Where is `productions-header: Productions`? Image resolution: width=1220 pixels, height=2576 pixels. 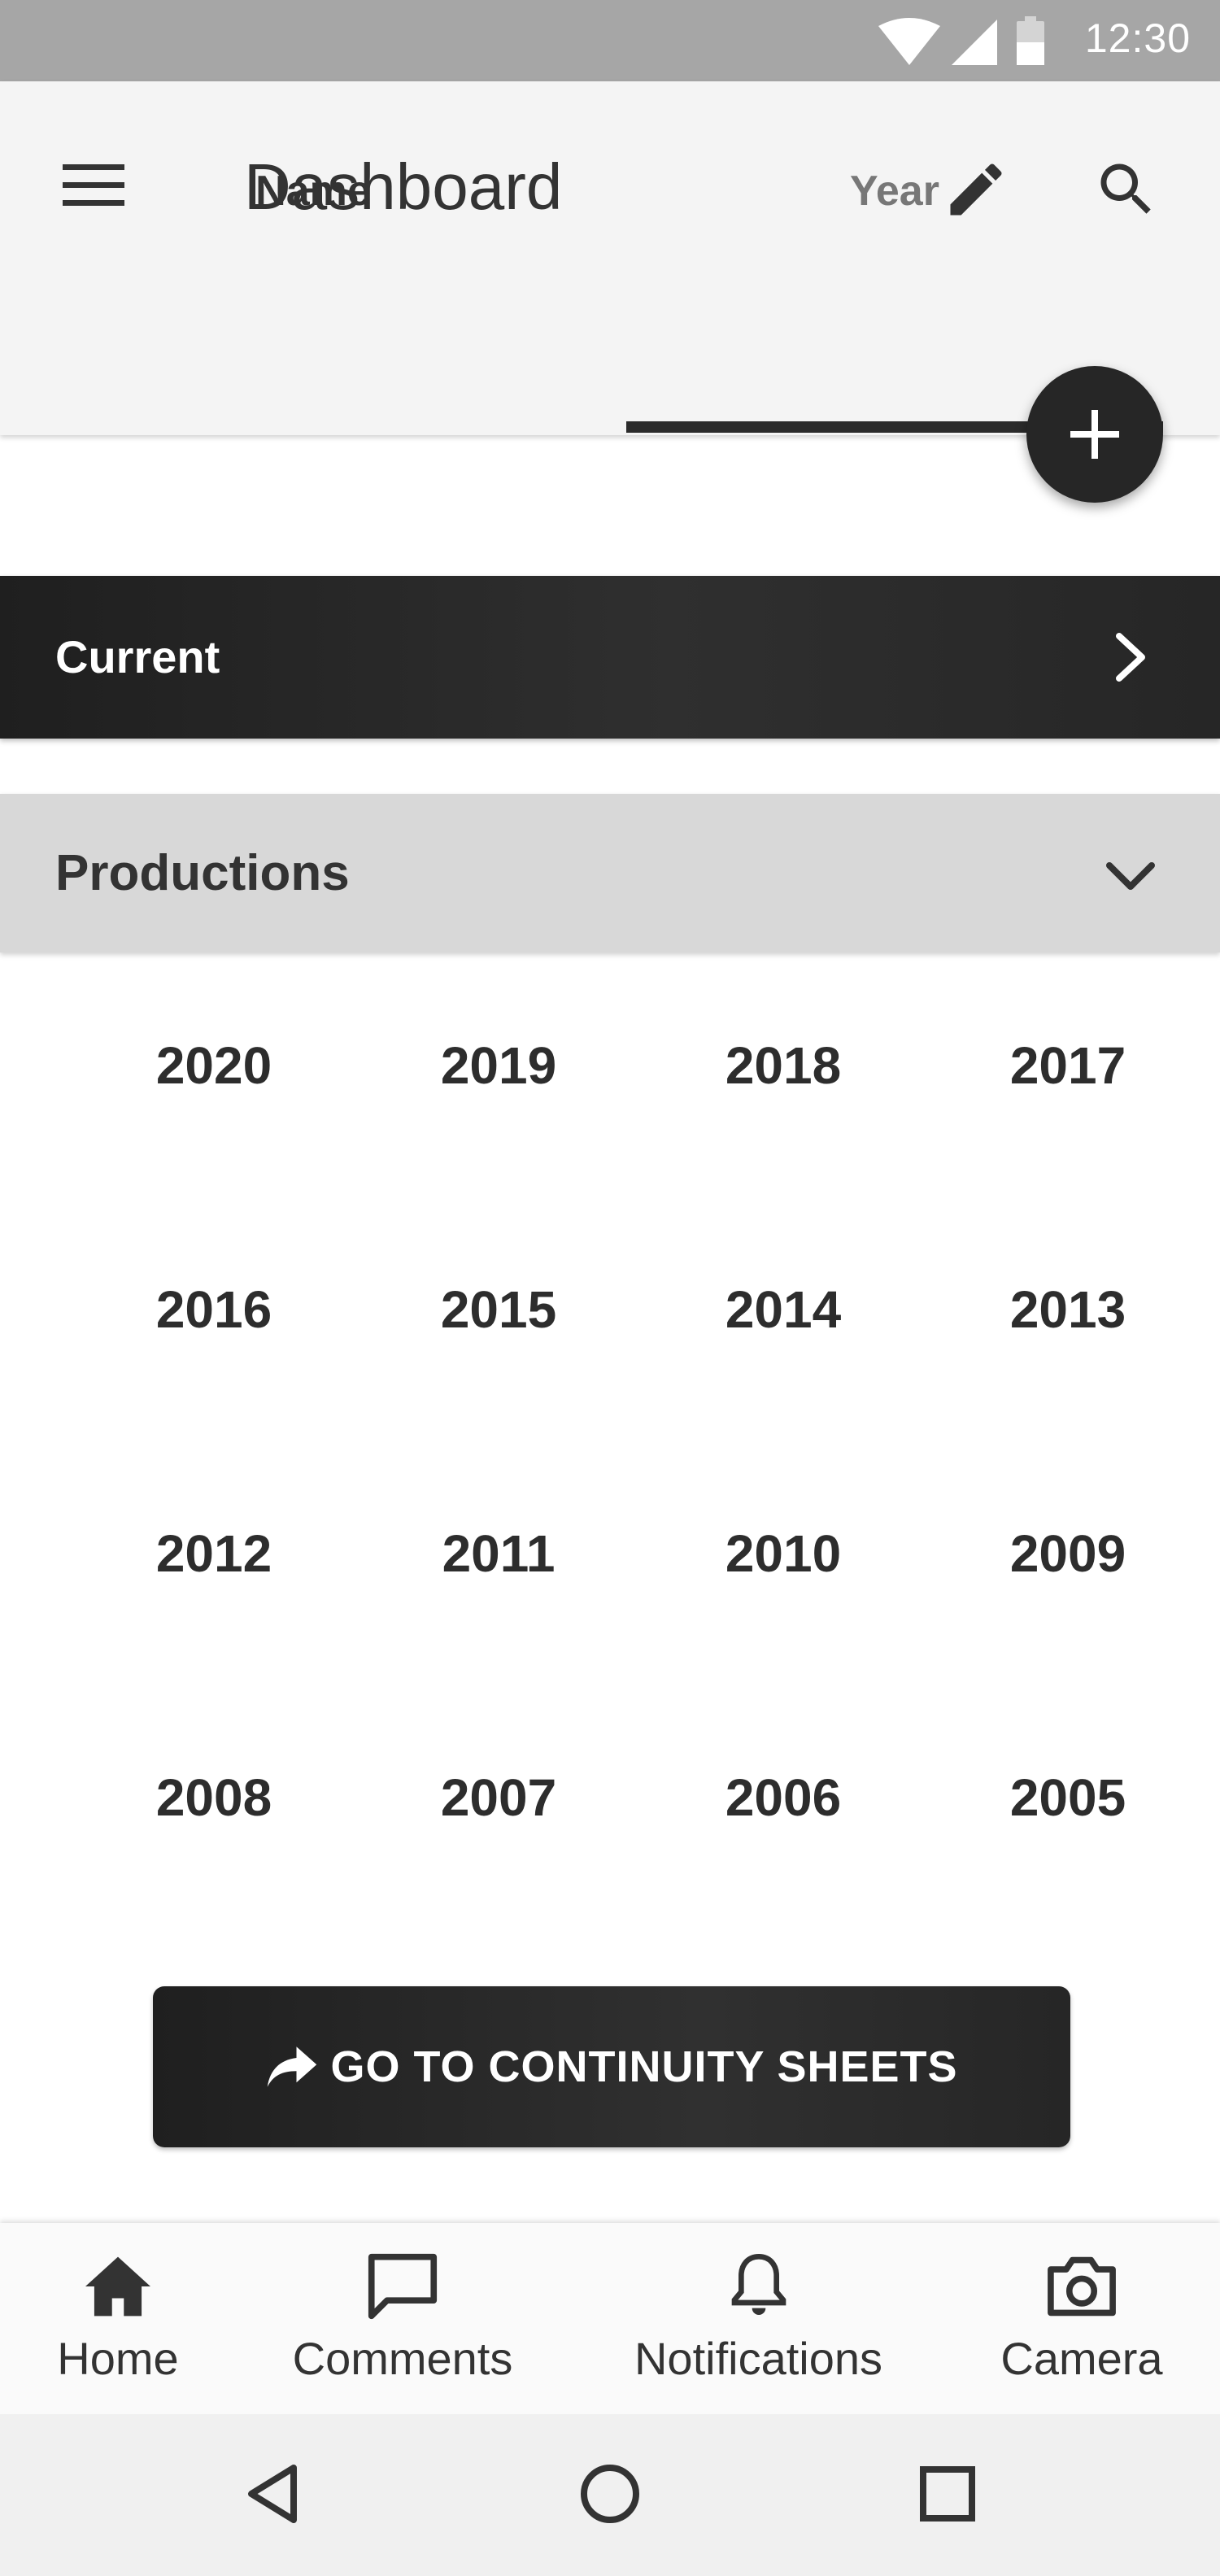
productions-header: Productions is located at coordinates (610, 873).